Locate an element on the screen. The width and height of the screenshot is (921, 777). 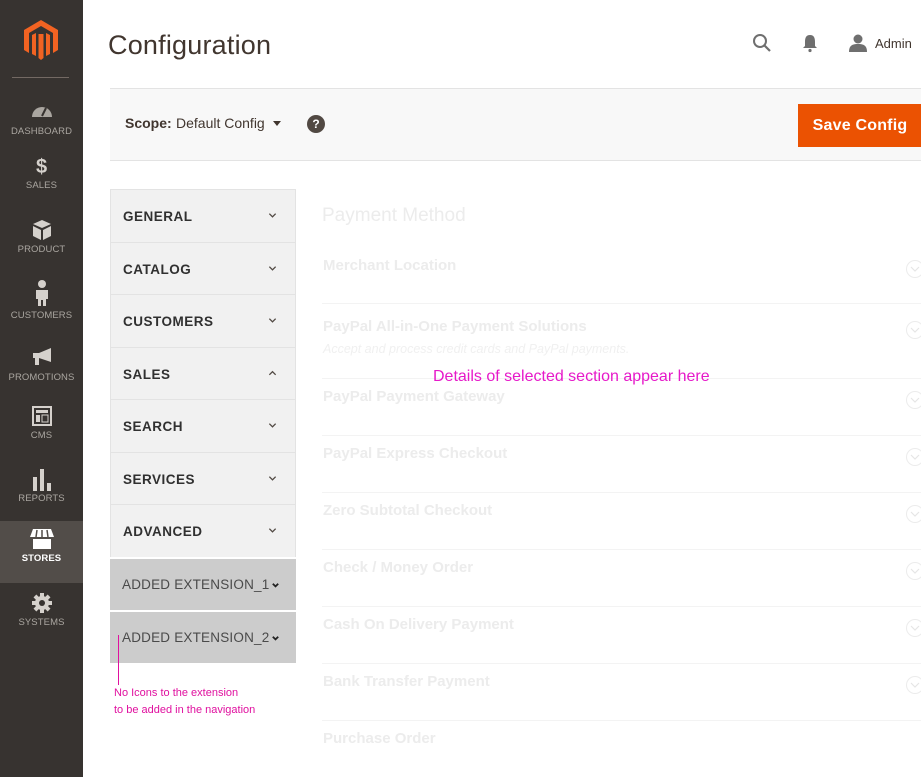
dollar-icon: $ is located at coordinates (41, 167).